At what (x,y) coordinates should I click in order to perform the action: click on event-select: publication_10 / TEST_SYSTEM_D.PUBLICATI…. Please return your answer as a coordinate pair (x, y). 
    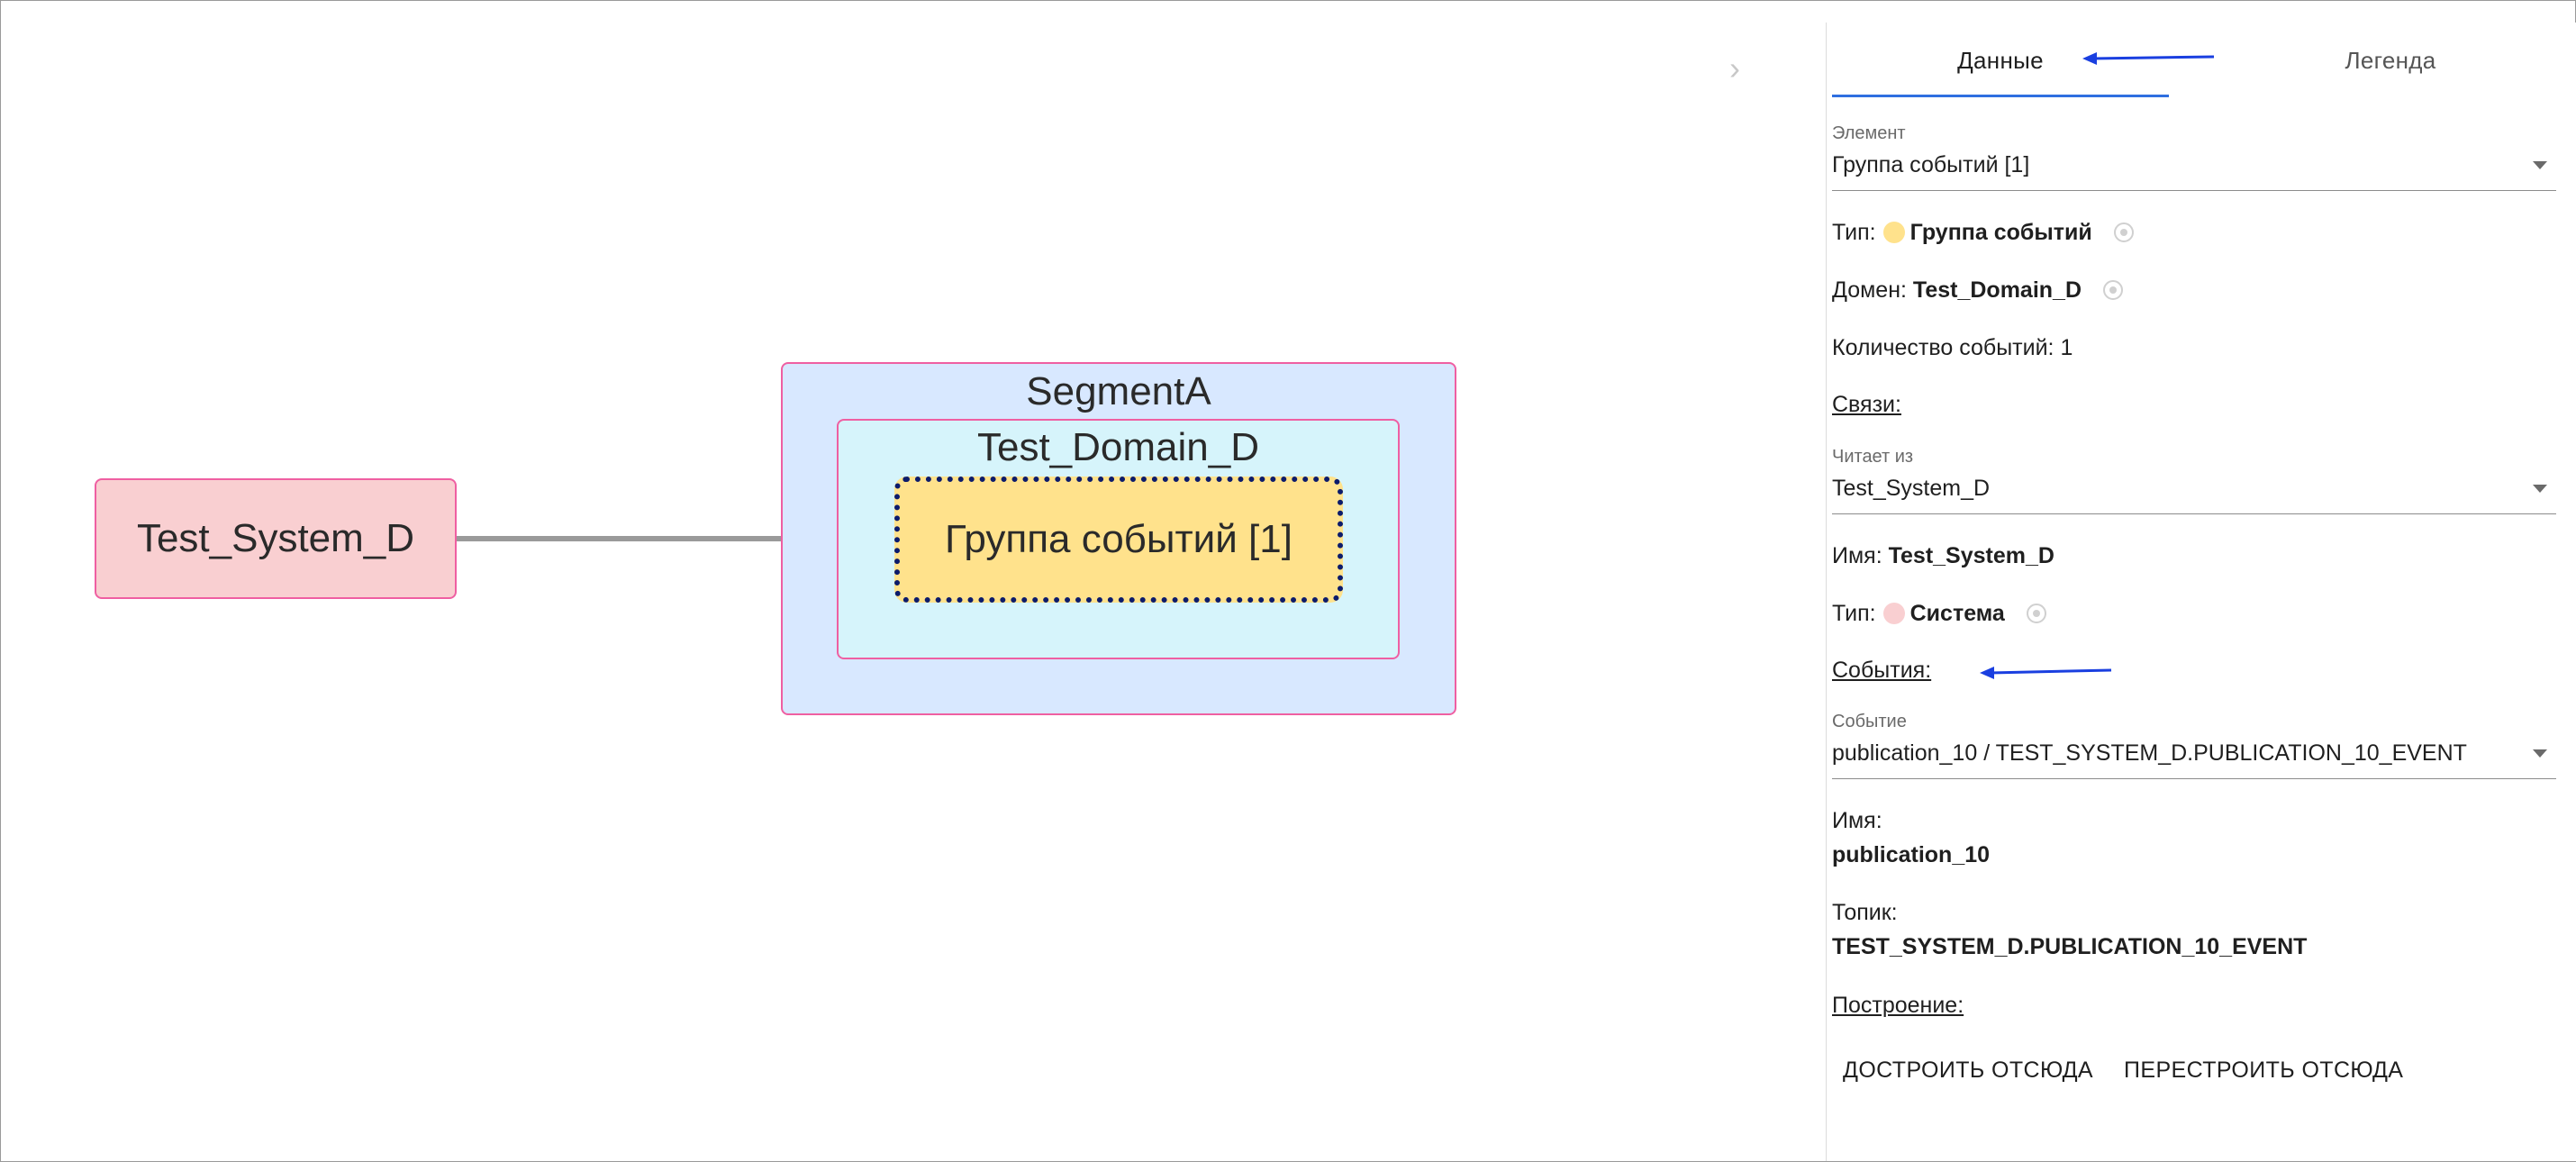
    Looking at the image, I should click on (2194, 756).